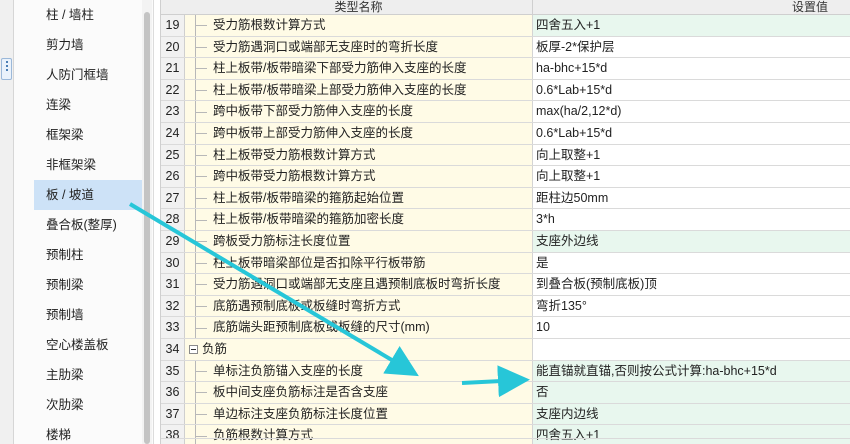 This screenshot has width=850, height=444. What do you see at coordinates (313, 132) in the screenshot?
I see `setting-name: 跨中板带上部受力筋伸入支座的长度` at bounding box center [313, 132].